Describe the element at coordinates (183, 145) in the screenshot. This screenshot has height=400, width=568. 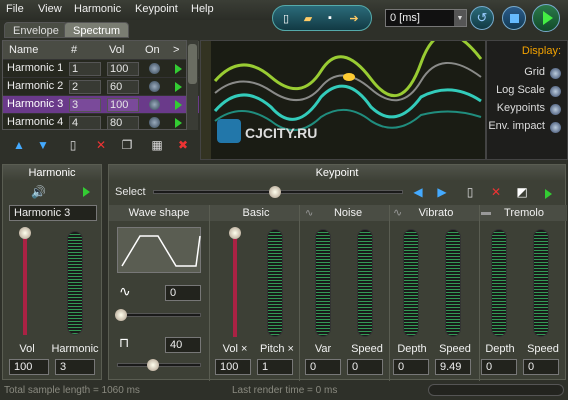
I see `delete-all-icon: ✖` at that location.